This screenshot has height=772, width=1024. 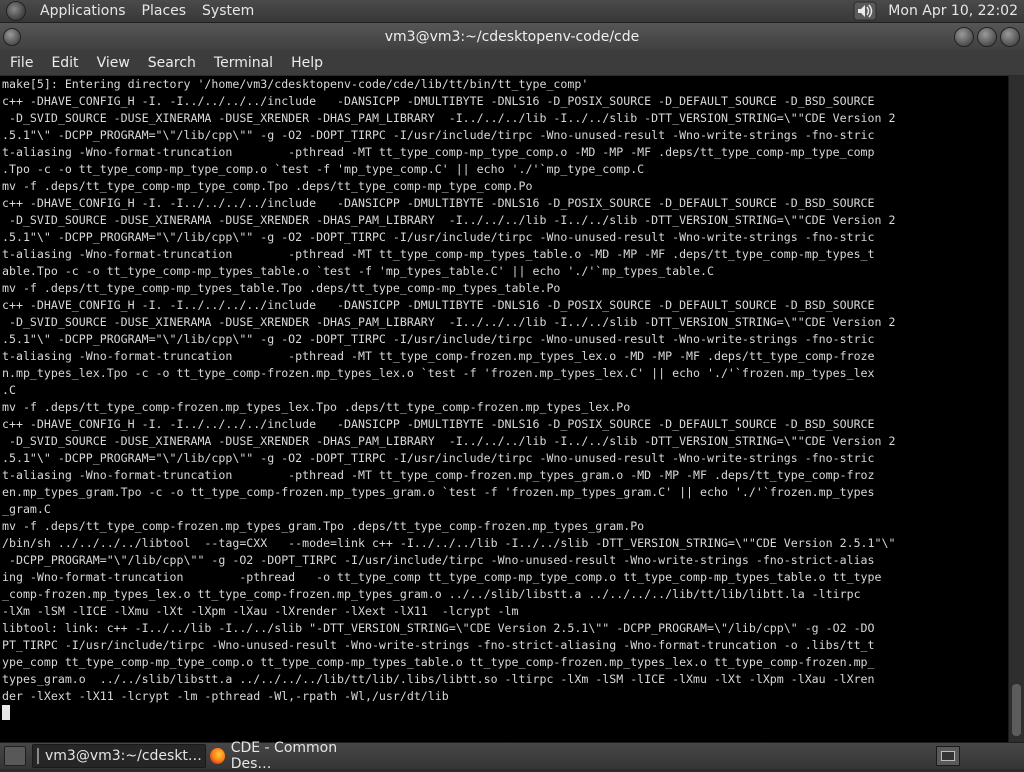 I want to click on places-menu: Places, so click(x=164, y=11).